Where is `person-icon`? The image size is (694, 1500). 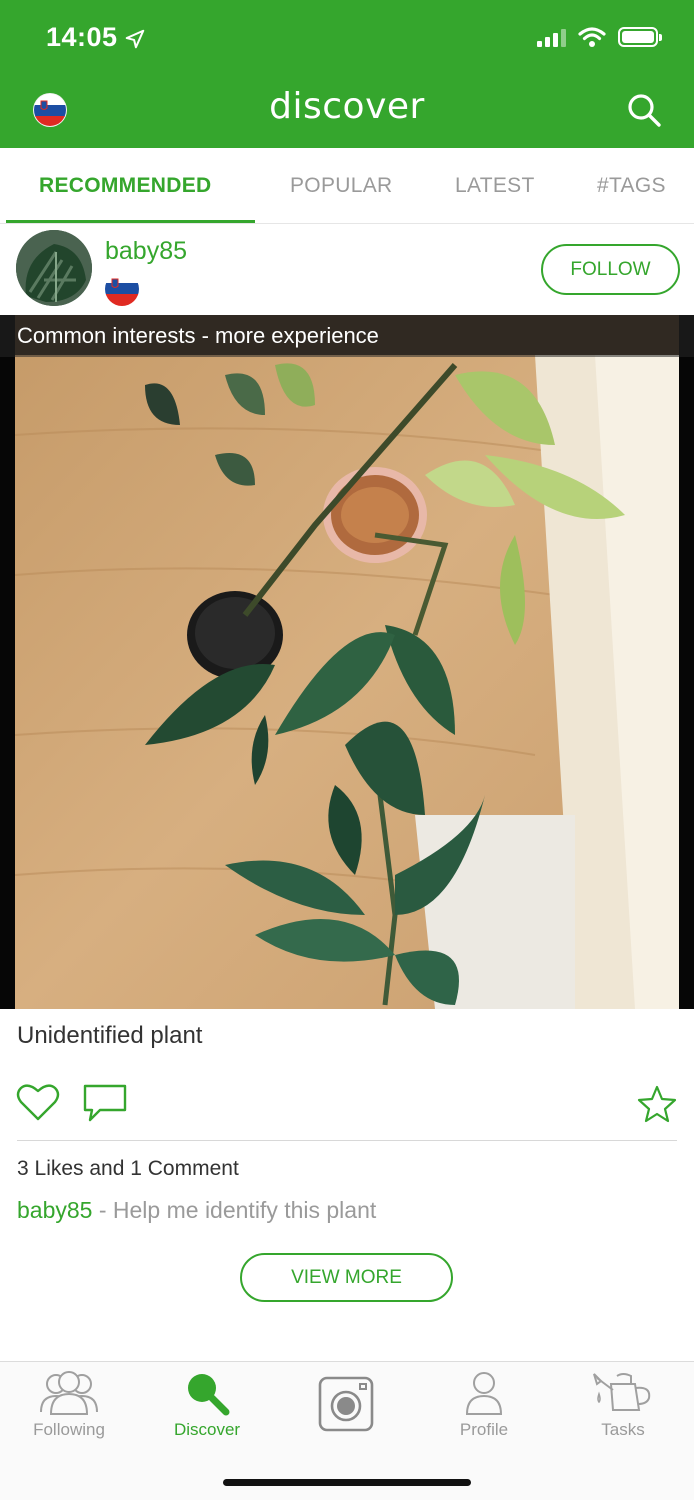
person-icon is located at coordinates (484, 1393).